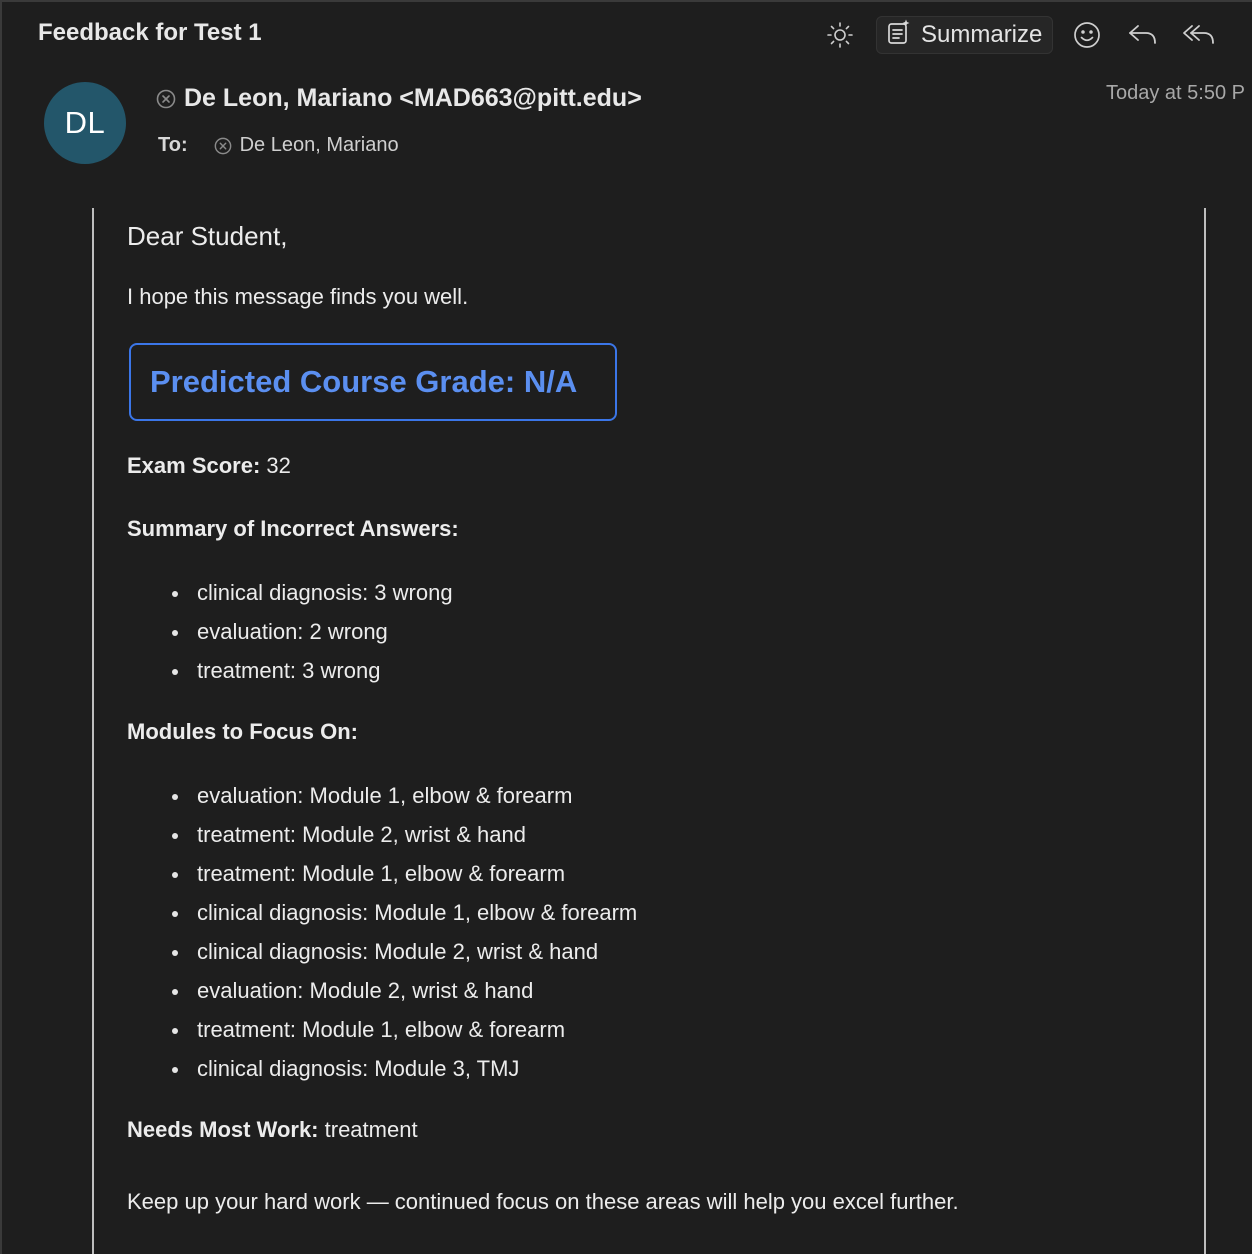 The height and width of the screenshot is (1254, 1252). I want to click on needs-most-work: Needs Most Work: treatment, so click(272, 1130).